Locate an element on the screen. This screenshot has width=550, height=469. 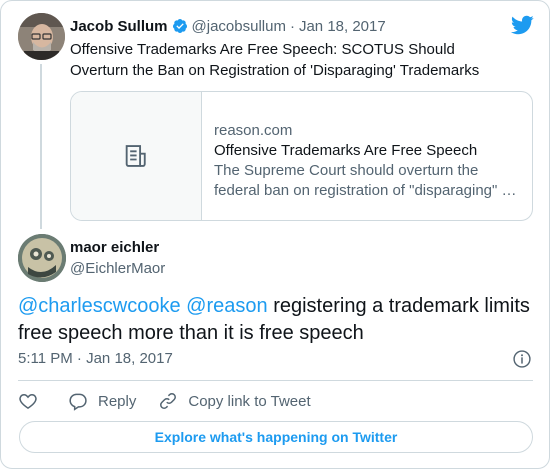
parent-tweet-date: Jan 18, 2017 is located at coordinates (342, 26).